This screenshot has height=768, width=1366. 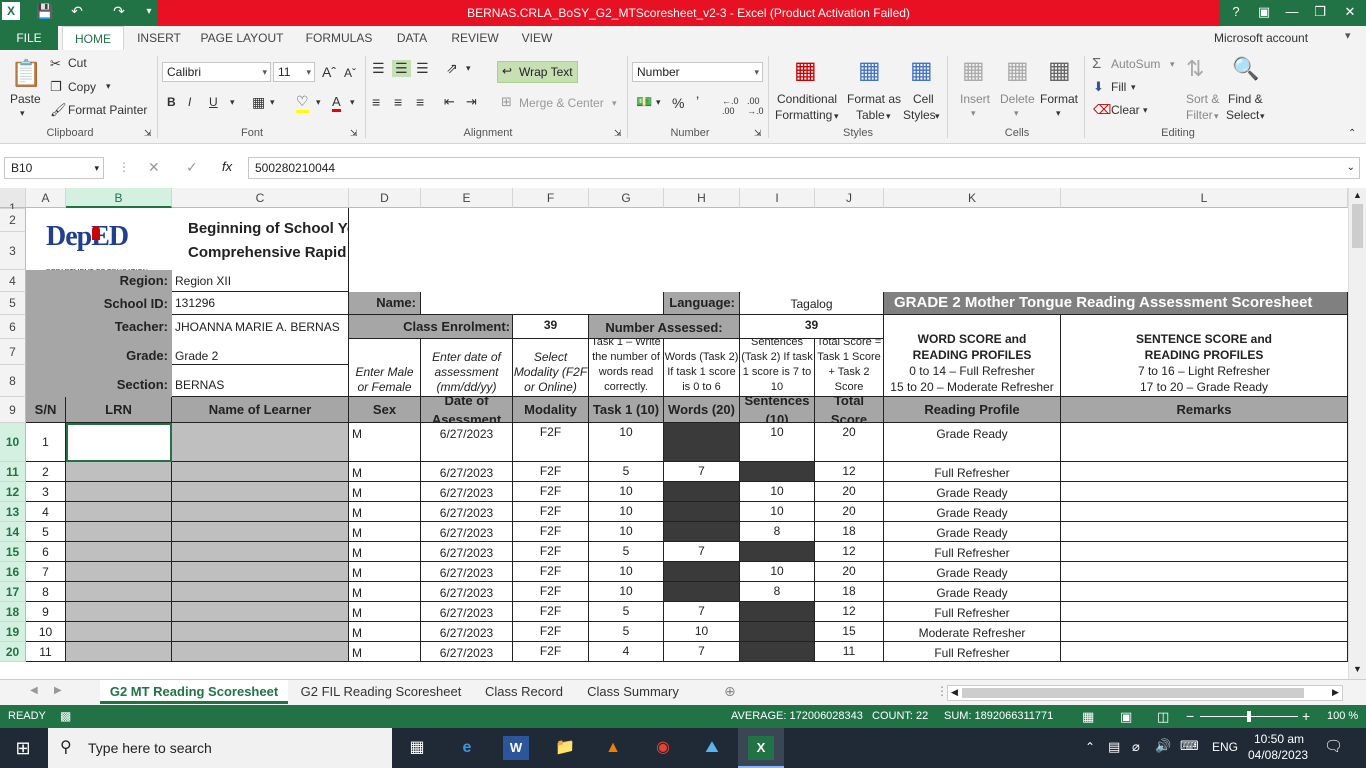 What do you see at coordinates (1126, 716) in the screenshot?
I see `page-layout-view-icon: ▣` at bounding box center [1126, 716].